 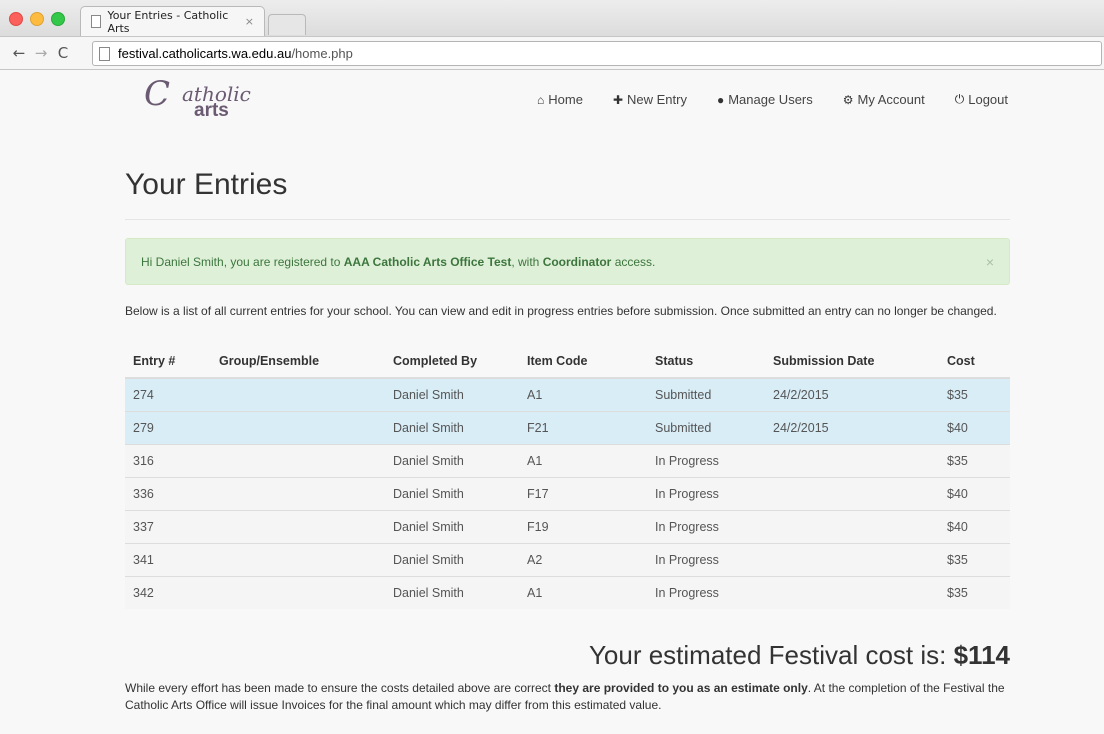 What do you see at coordinates (63, 53) in the screenshot?
I see `reload-icon: C` at bounding box center [63, 53].